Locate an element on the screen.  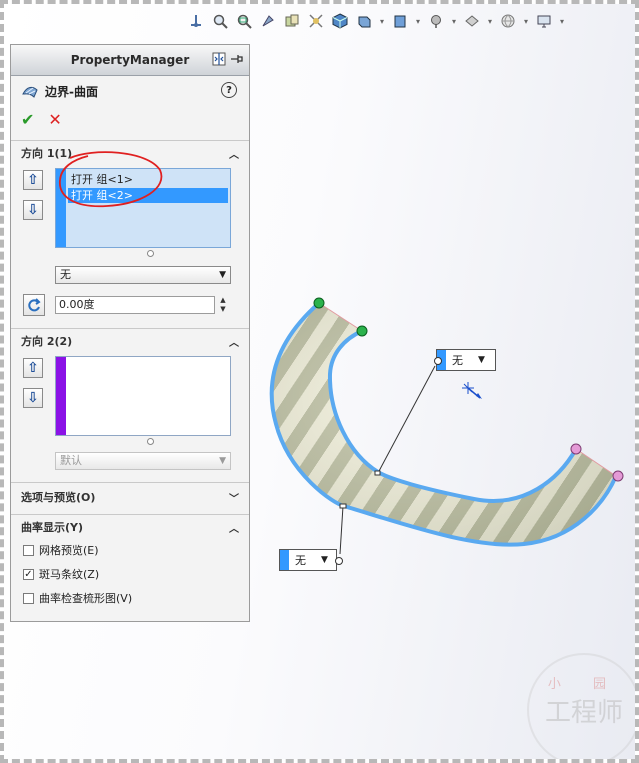
watermark-text: 工程师 is located at coordinates (583, 712).